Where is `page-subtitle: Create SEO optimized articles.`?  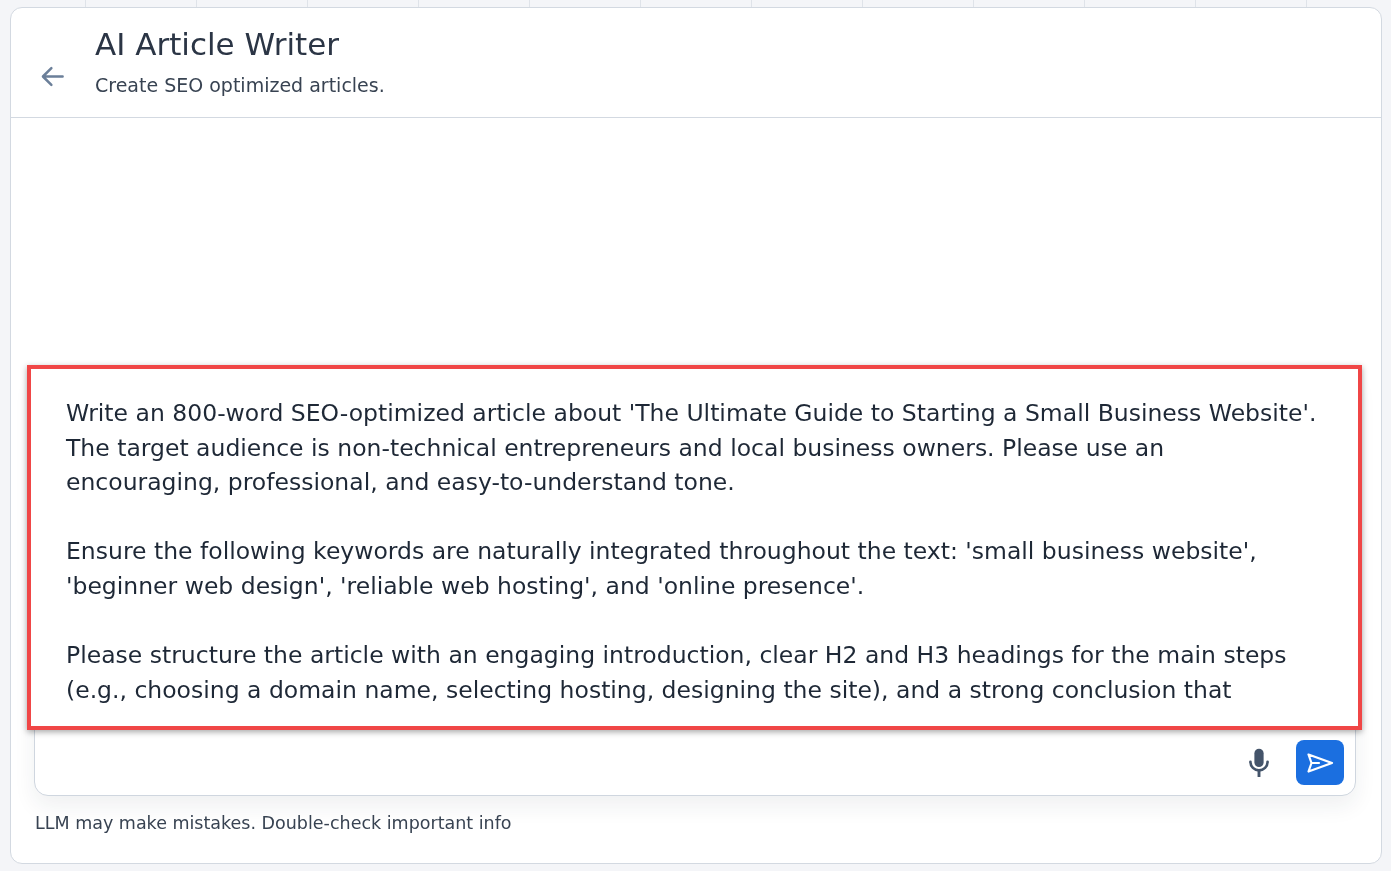
page-subtitle: Create SEO optimized articles. is located at coordinates (240, 85).